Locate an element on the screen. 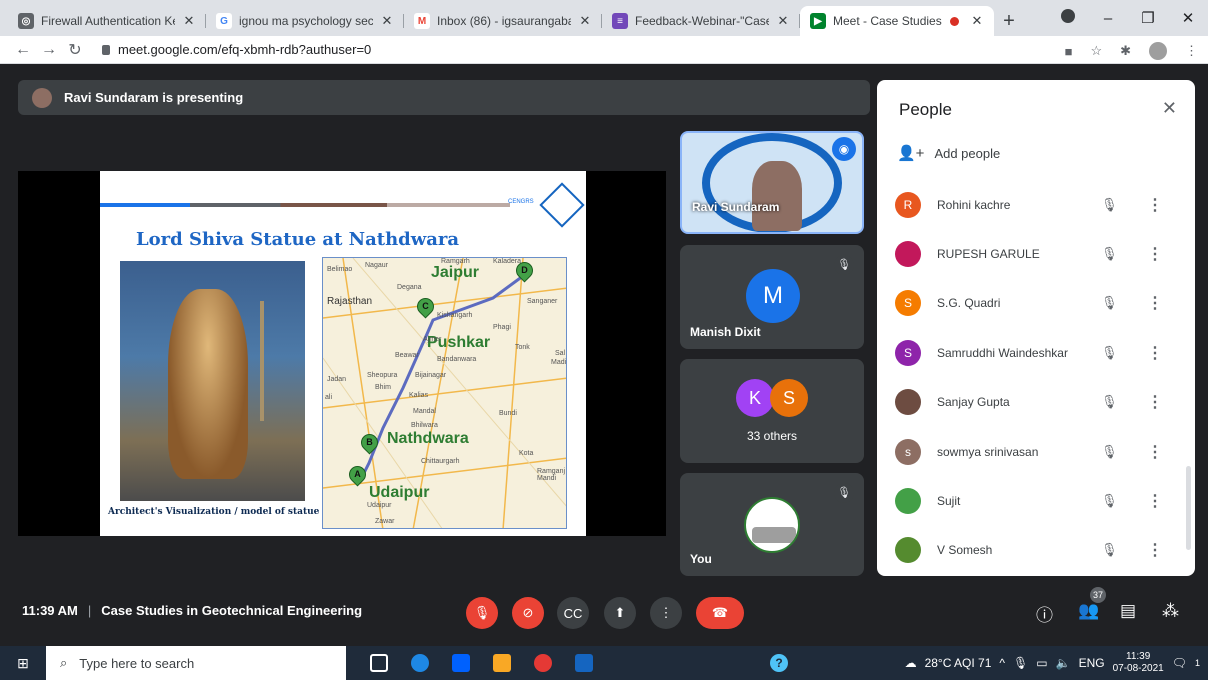 The width and height of the screenshot is (1208, 680). tab-feedback: ≡ Feedback-Webinar-"Case Stu ✕ is located at coordinates (701, 21).